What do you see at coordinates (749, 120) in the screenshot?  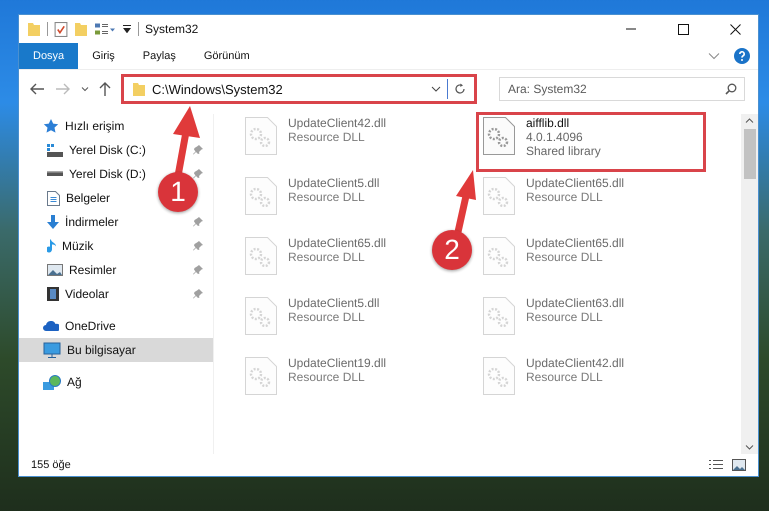 I see `scroll-up-icon` at bounding box center [749, 120].